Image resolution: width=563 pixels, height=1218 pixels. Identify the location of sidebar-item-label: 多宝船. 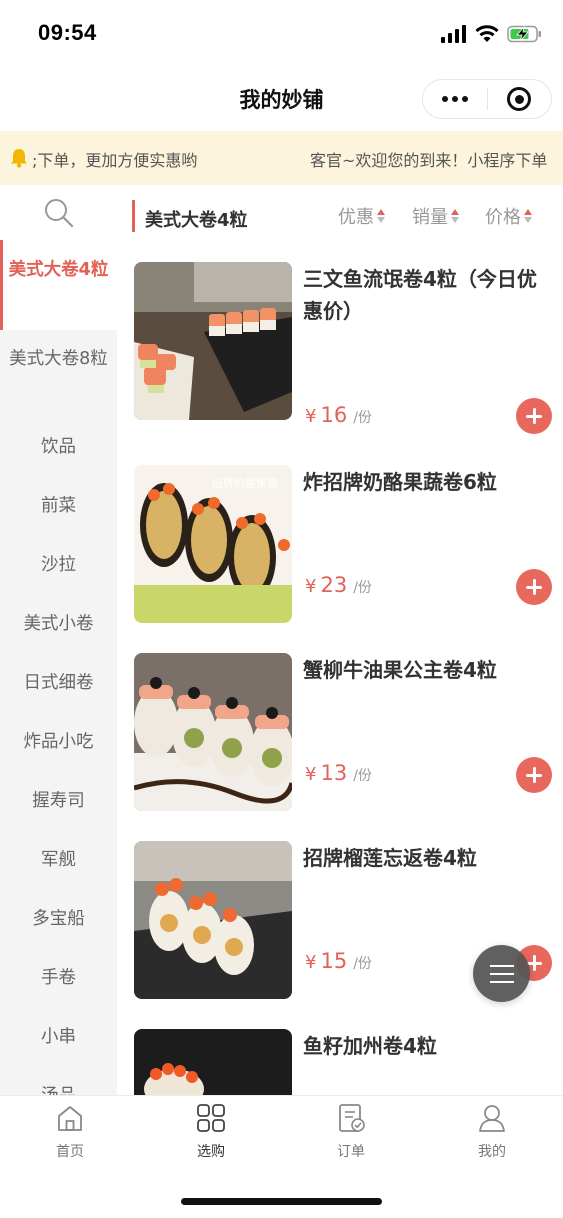
(58, 919).